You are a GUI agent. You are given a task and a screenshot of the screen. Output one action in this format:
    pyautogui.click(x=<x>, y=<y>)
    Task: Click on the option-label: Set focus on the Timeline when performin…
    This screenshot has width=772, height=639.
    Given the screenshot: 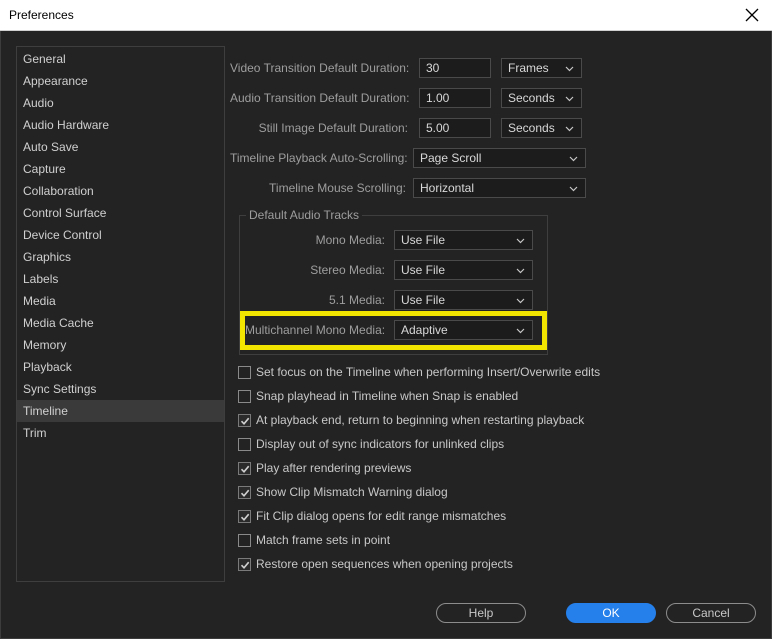 What is the action you would take?
    pyautogui.click(x=428, y=372)
    